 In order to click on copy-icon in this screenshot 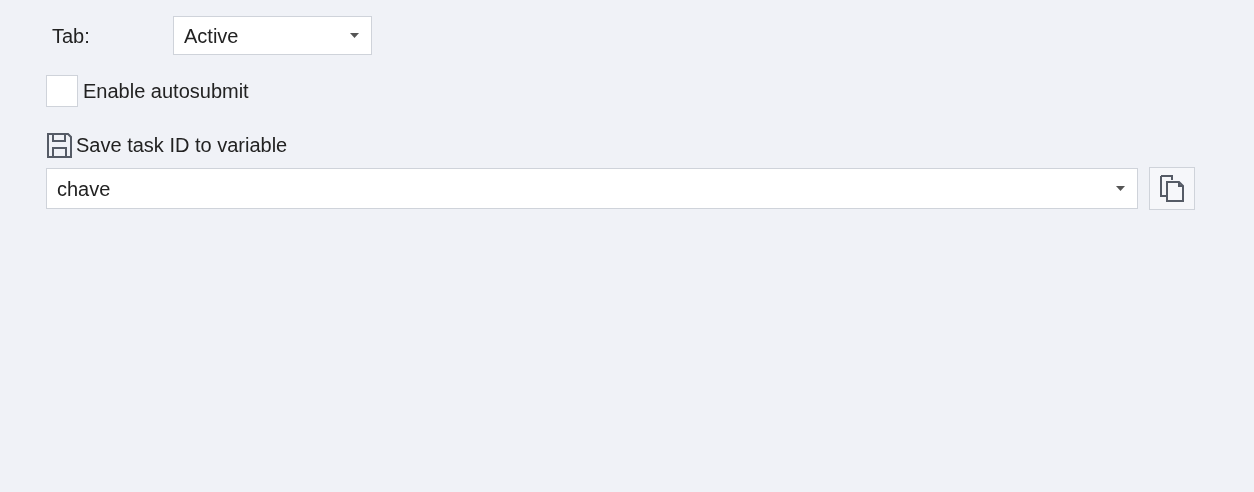, I will do `click(1172, 188)`.